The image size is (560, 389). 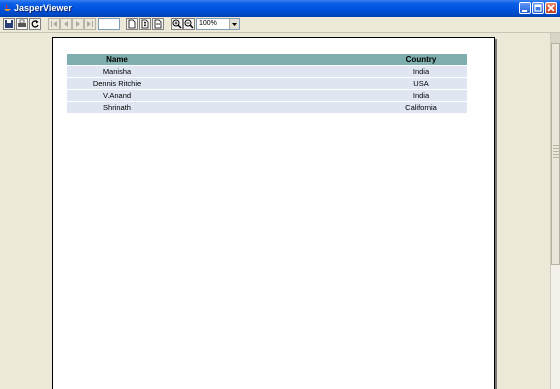 I want to click on reload-button, so click(x=35, y=24).